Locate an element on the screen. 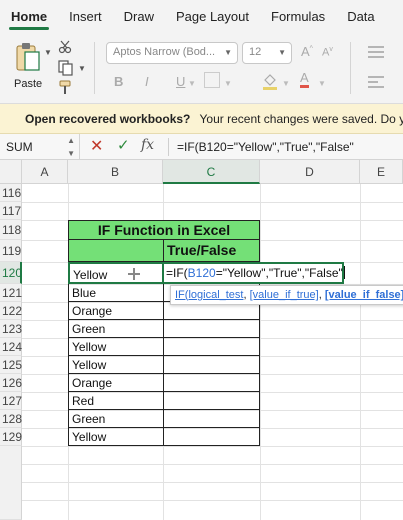 The width and height of the screenshot is (403, 520). tooltip-arg-value-if-false: [value_if_false] is located at coordinates (364, 295).